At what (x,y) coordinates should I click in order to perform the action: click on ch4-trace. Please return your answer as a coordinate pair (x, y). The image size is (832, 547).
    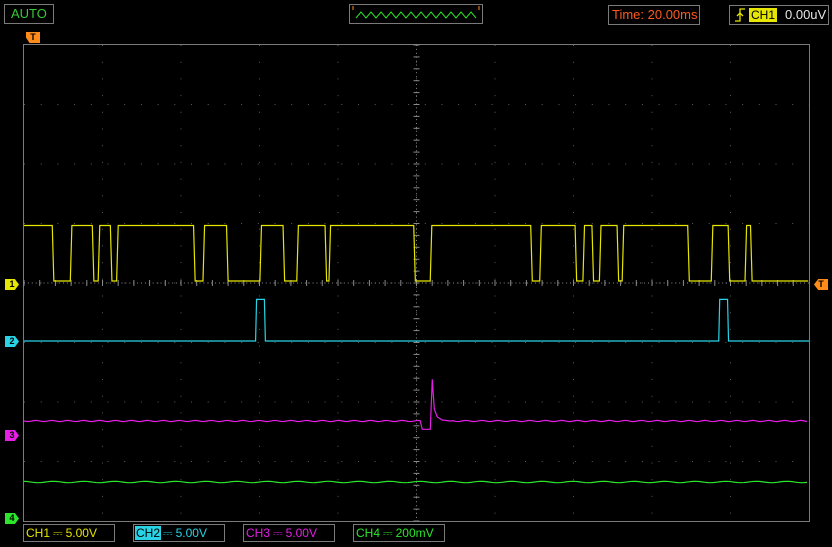
    Looking at the image, I should click on (415, 482).